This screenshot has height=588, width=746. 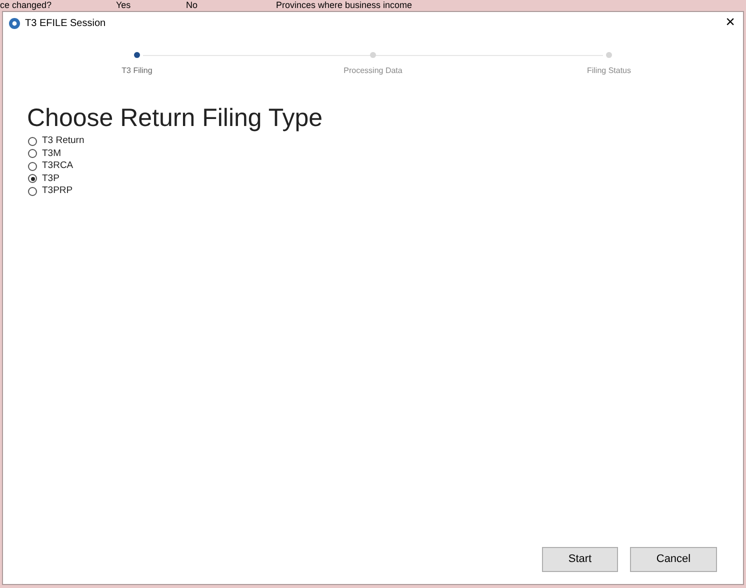 I want to click on background-text: Yes, so click(x=124, y=5).